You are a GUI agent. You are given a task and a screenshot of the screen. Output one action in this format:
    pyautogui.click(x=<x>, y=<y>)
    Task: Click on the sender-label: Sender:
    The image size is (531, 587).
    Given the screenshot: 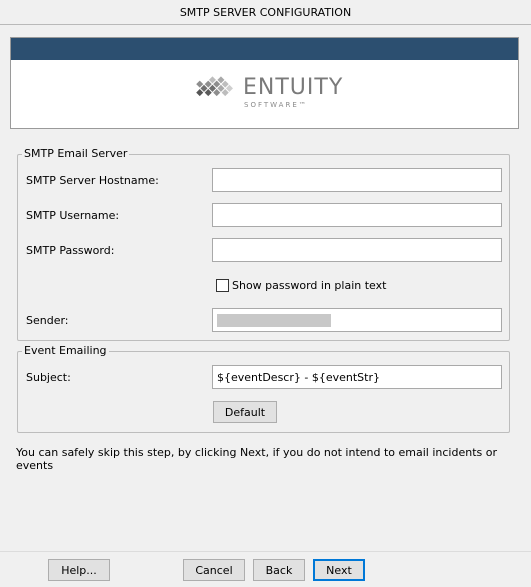 What is the action you would take?
    pyautogui.click(x=47, y=320)
    